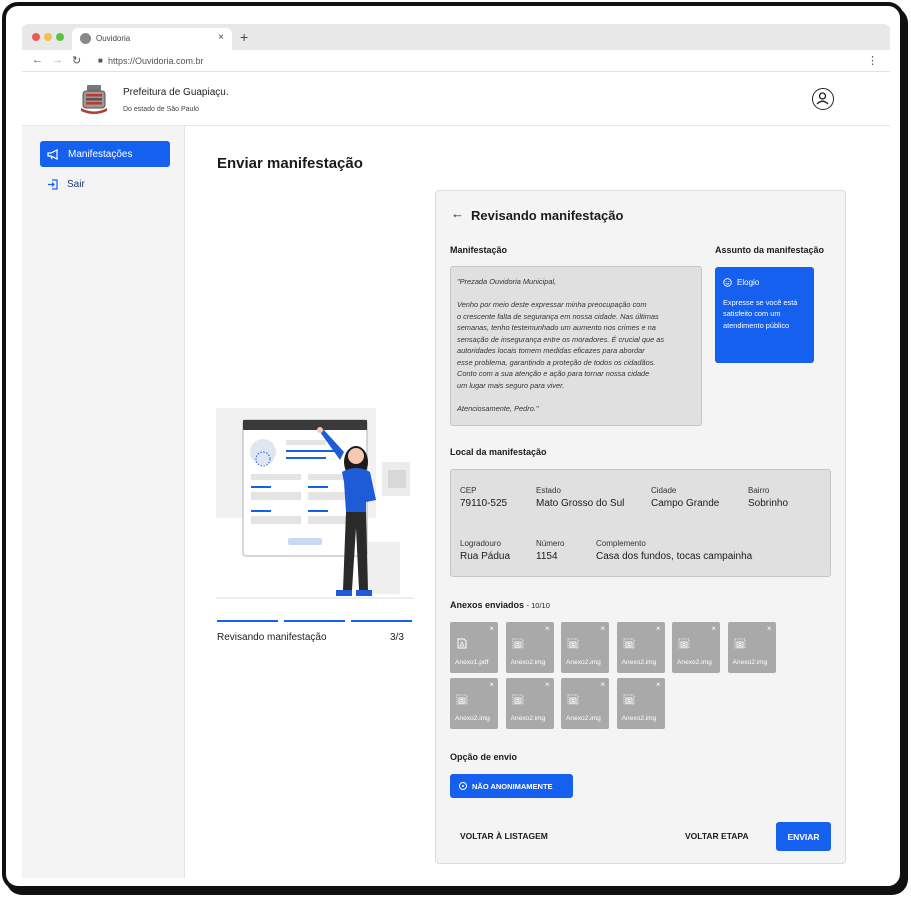 This screenshot has height=898, width=911. I want to click on cidade-field: Cidade Campo Grande, so click(685, 497).